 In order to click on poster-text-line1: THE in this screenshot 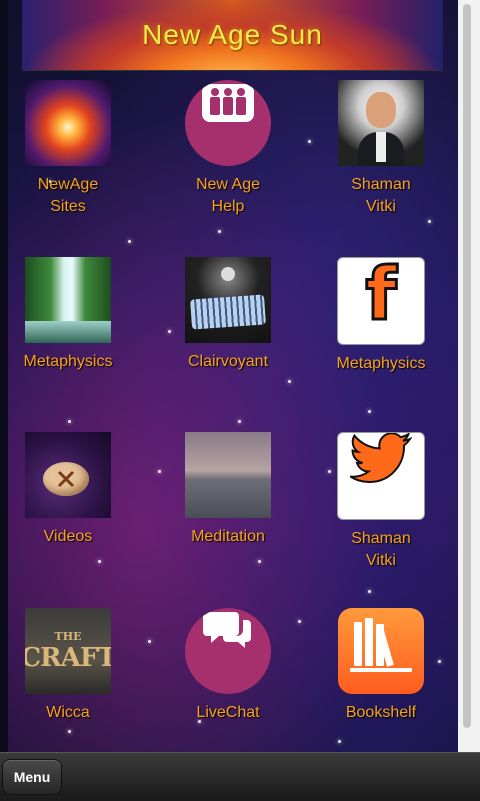, I will do `click(68, 636)`.